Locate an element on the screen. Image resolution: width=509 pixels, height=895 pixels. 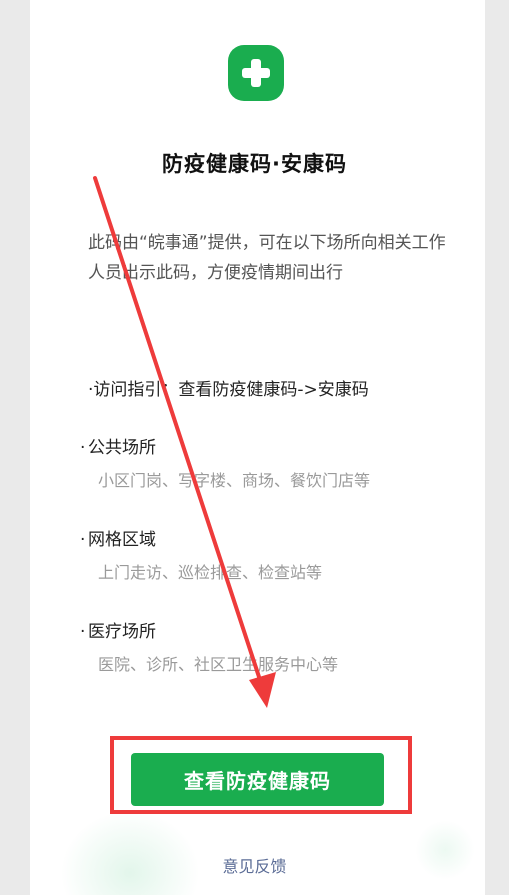
section-grid-areas: · 网格区域 上门走访、巡检排查、检查站等 is located at coordinates (264, 556).